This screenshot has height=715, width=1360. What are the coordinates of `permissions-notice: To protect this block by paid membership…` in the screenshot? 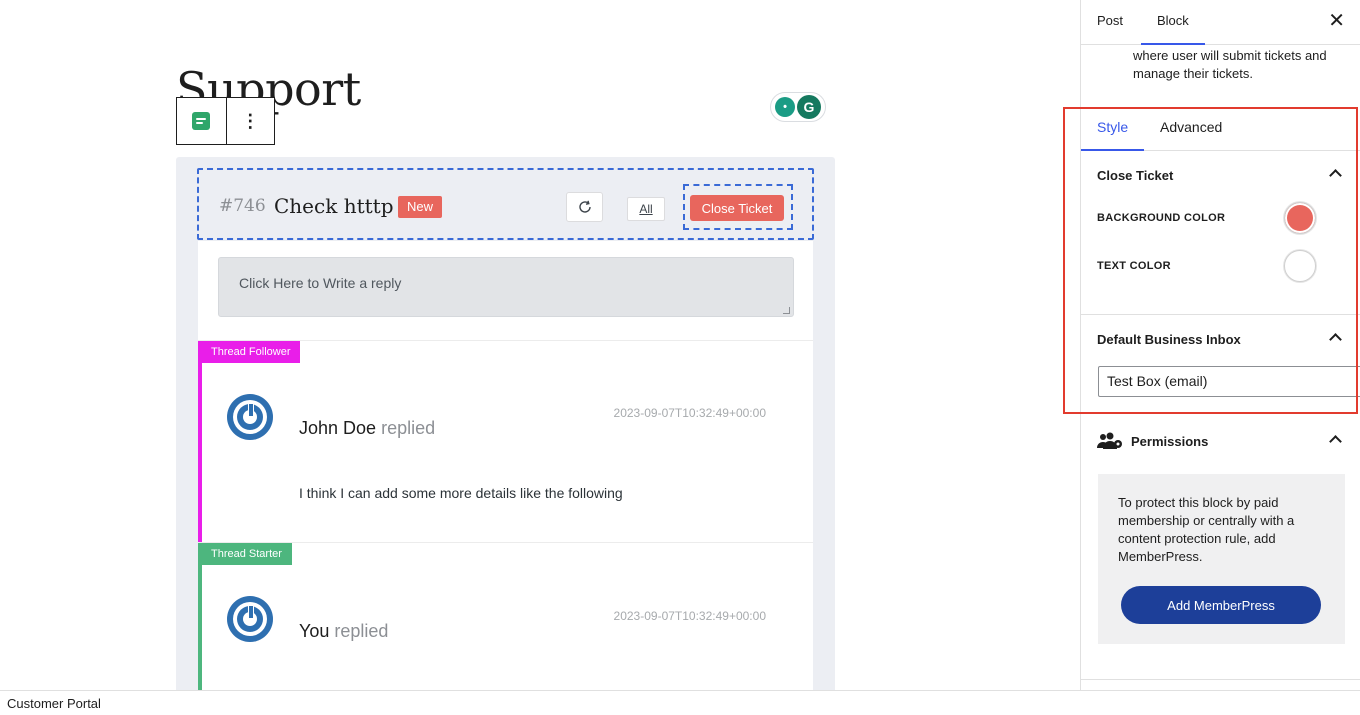 It's located at (1221, 559).